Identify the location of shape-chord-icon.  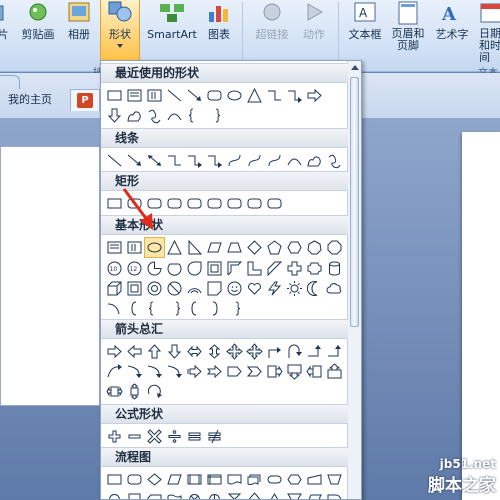
(174, 268).